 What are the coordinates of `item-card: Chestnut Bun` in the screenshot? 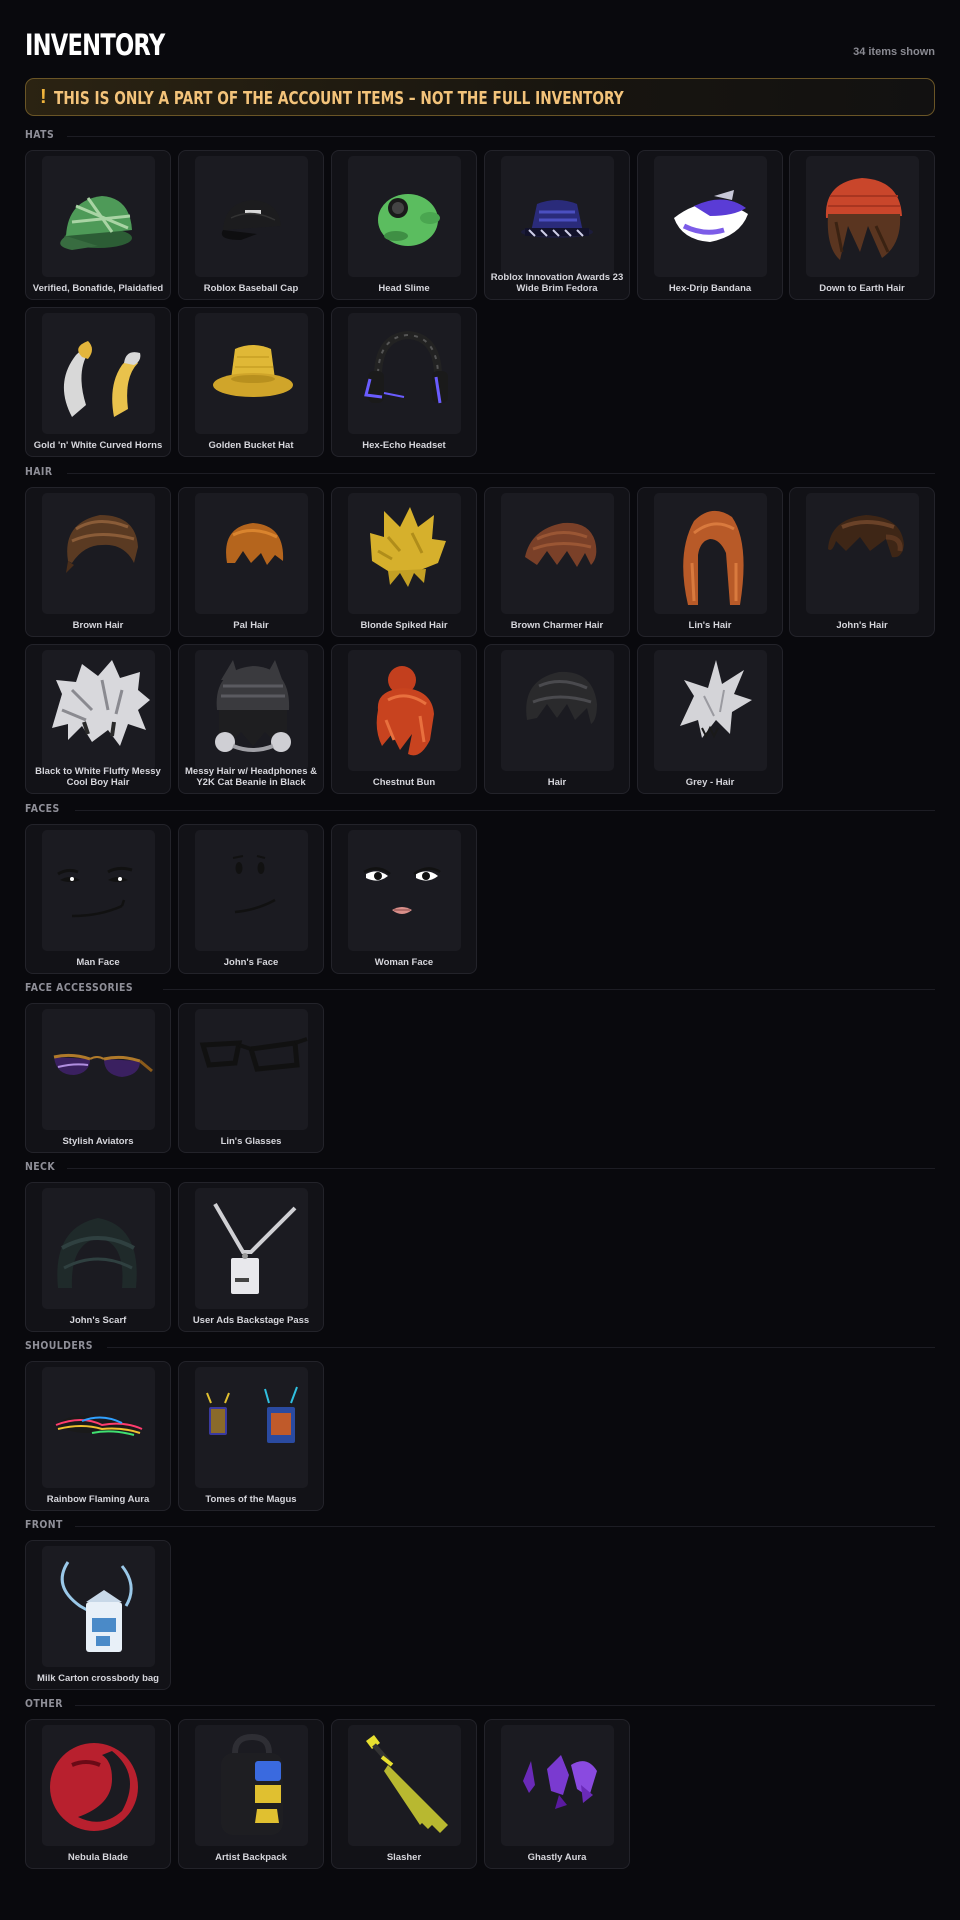 It's located at (404, 719).